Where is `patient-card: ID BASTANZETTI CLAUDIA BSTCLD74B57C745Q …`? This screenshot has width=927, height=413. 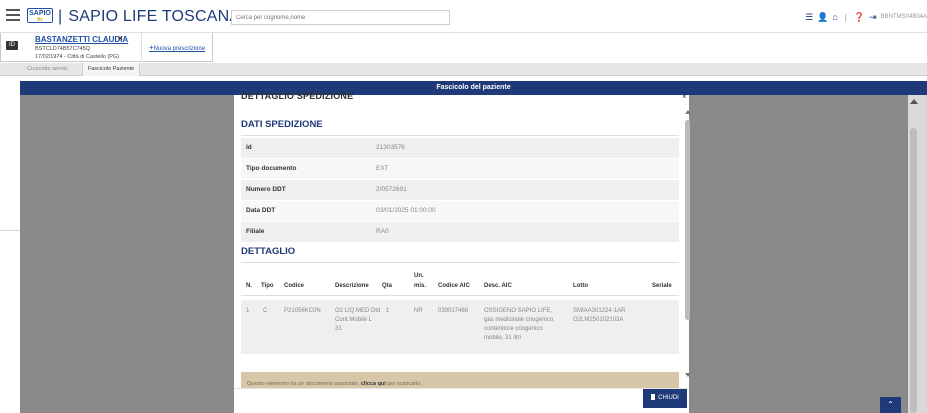 patient-card: ID BASTANZETTI CLAUDIA BSTCLD74B57C745Q … is located at coordinates (106, 47).